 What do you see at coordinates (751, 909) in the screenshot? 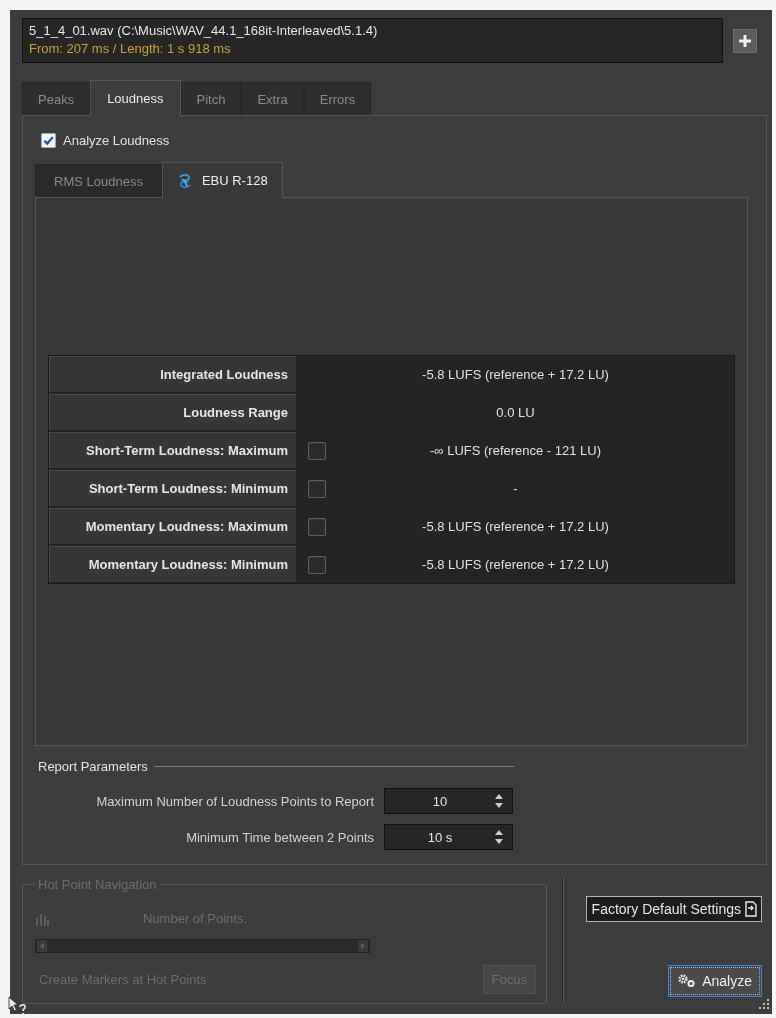
I see `document-icon` at bounding box center [751, 909].